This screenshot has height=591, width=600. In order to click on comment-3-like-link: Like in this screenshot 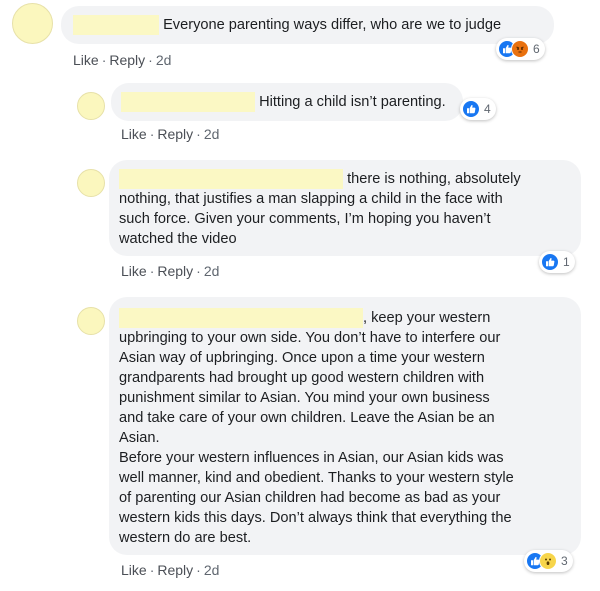, I will do `click(134, 271)`.